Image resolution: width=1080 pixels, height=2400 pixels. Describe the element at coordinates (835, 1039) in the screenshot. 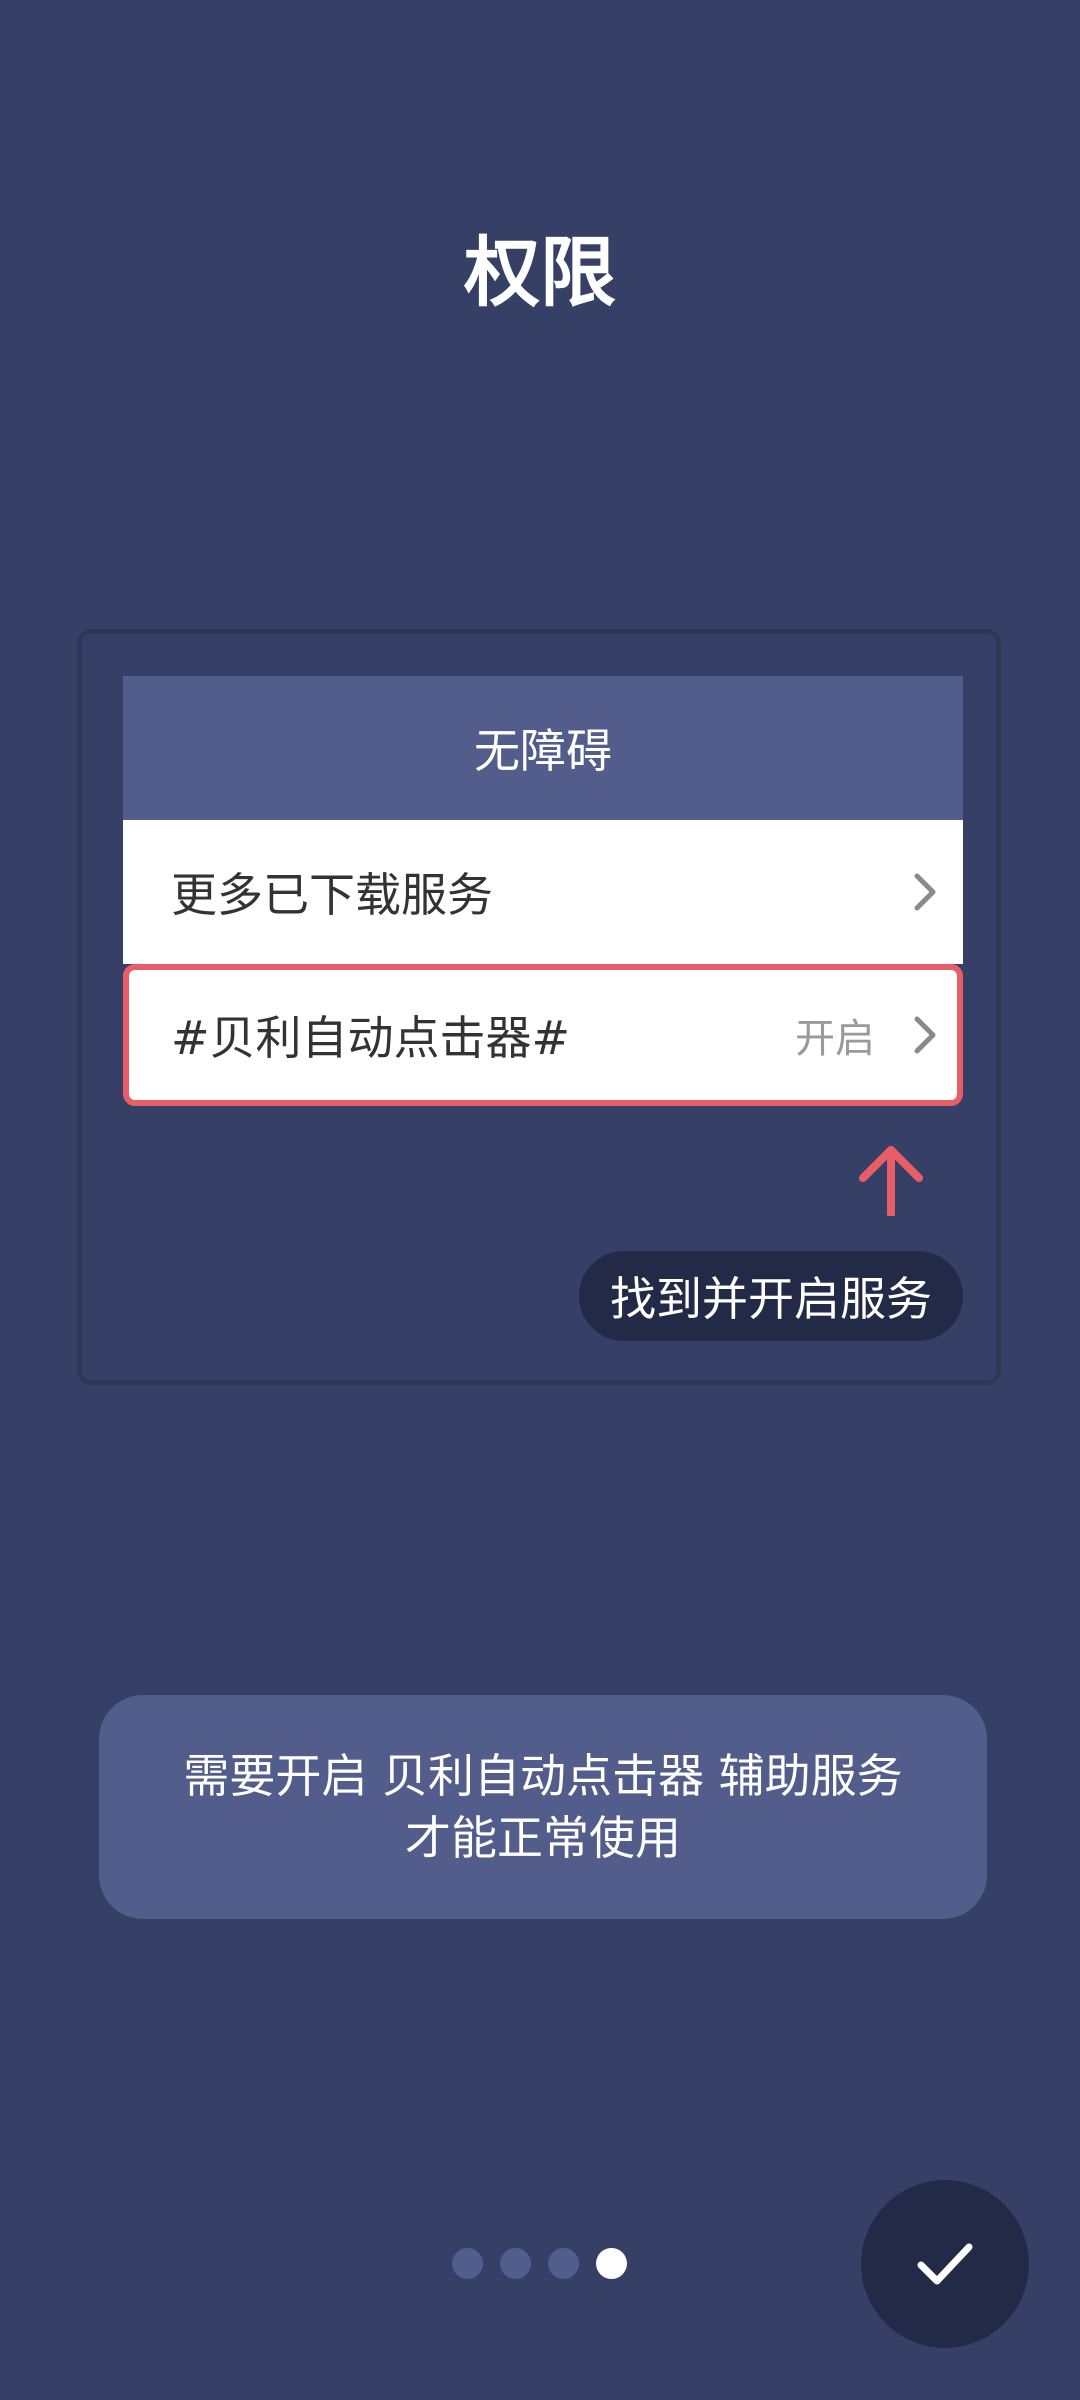

I see `service-status: 开启` at that location.